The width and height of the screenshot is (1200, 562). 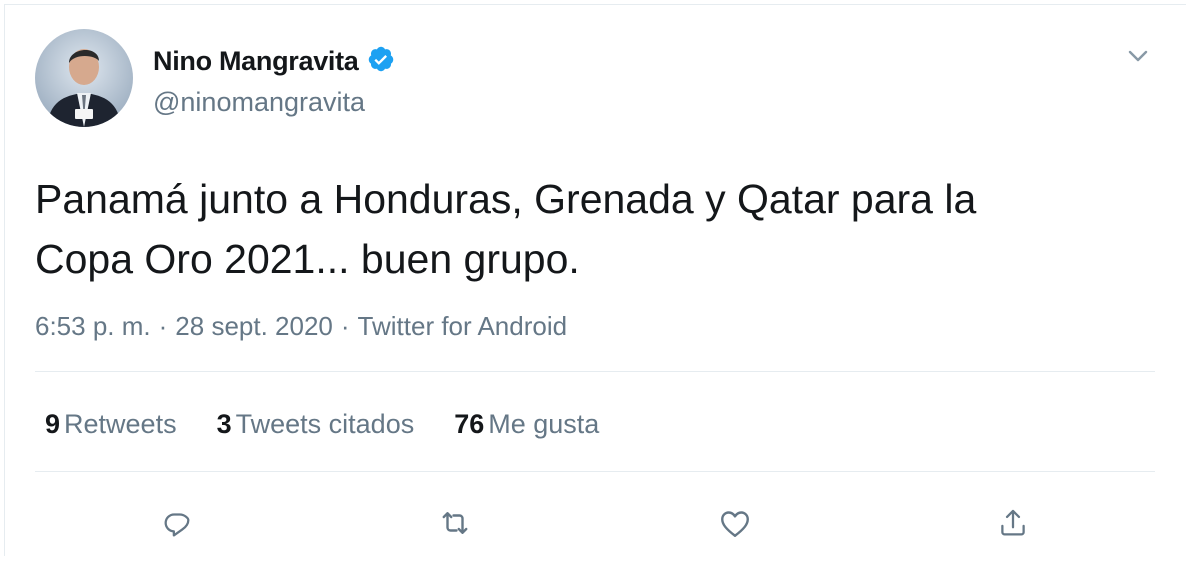 What do you see at coordinates (596, 526) in the screenshot?
I see `action-bar` at bounding box center [596, 526].